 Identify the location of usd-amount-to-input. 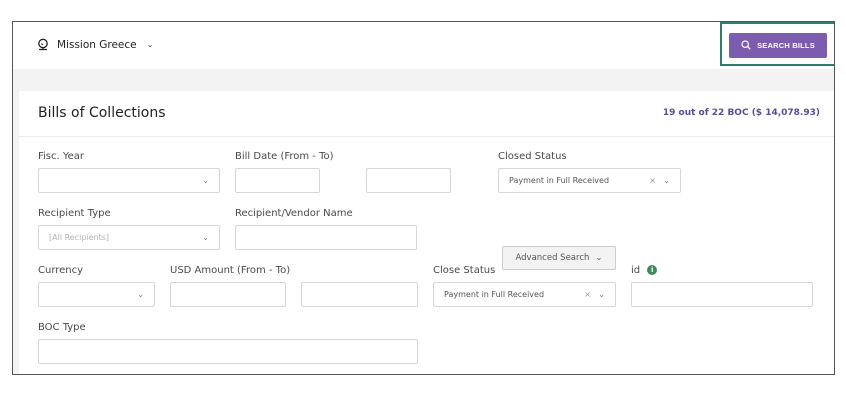
(359, 294).